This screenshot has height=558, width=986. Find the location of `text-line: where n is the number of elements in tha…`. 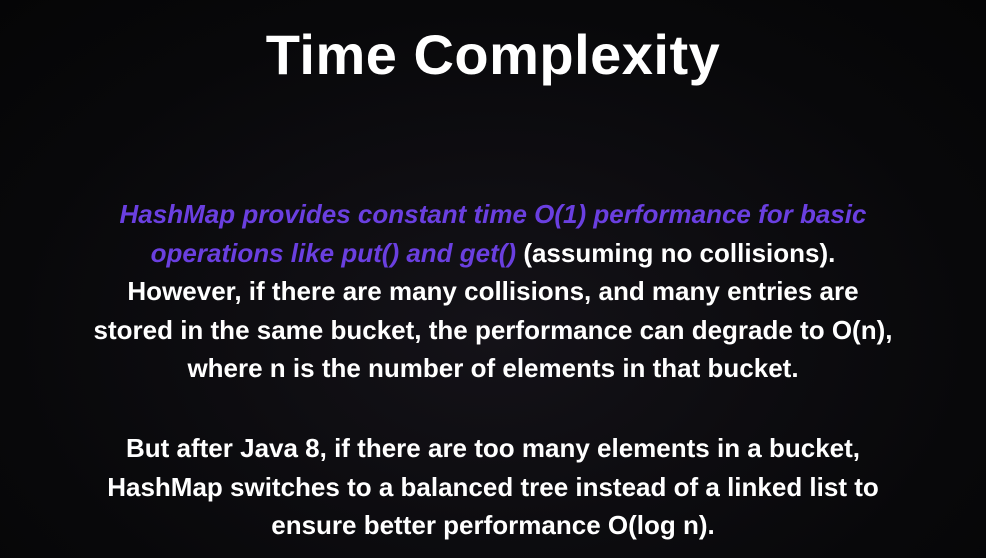

text-line: where n is the number of elements in tha… is located at coordinates (493, 368).